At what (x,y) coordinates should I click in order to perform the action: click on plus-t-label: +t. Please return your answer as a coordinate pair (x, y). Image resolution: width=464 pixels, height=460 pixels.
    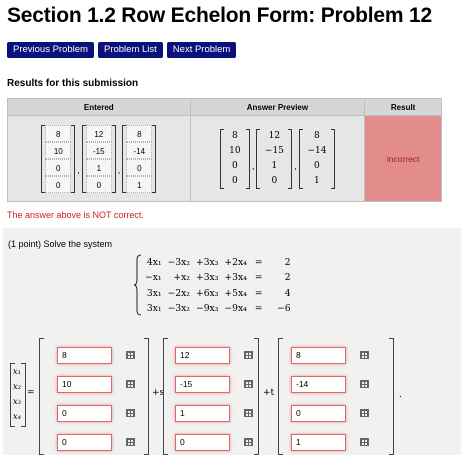
    Looking at the image, I should click on (269, 393).